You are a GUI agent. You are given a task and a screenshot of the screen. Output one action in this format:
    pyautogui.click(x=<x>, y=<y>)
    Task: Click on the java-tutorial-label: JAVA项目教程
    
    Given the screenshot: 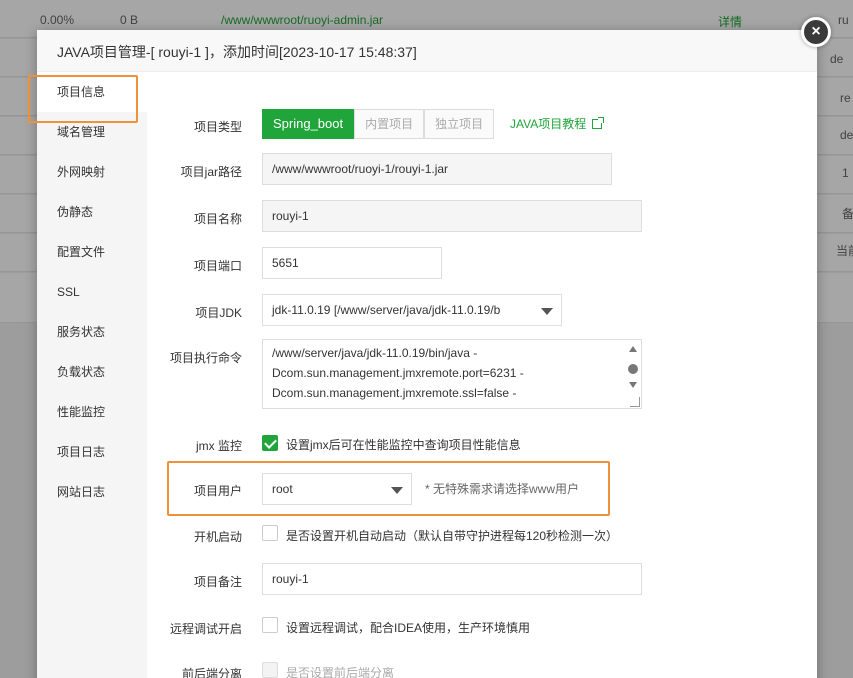 What is the action you would take?
    pyautogui.click(x=548, y=124)
    